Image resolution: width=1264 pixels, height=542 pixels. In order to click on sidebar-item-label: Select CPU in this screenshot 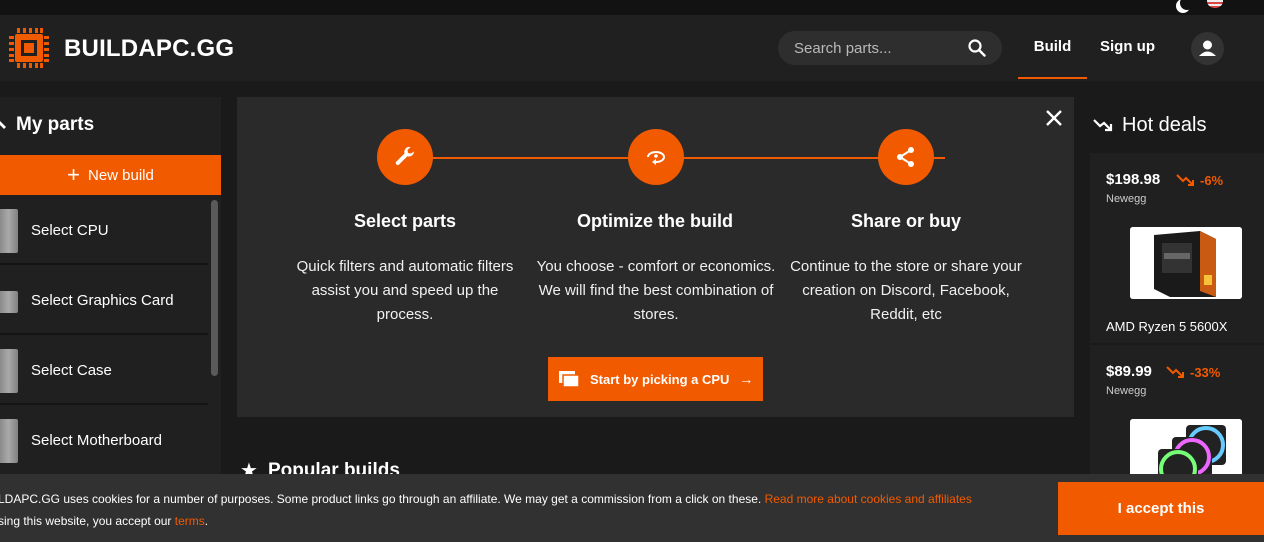, I will do `click(70, 230)`.